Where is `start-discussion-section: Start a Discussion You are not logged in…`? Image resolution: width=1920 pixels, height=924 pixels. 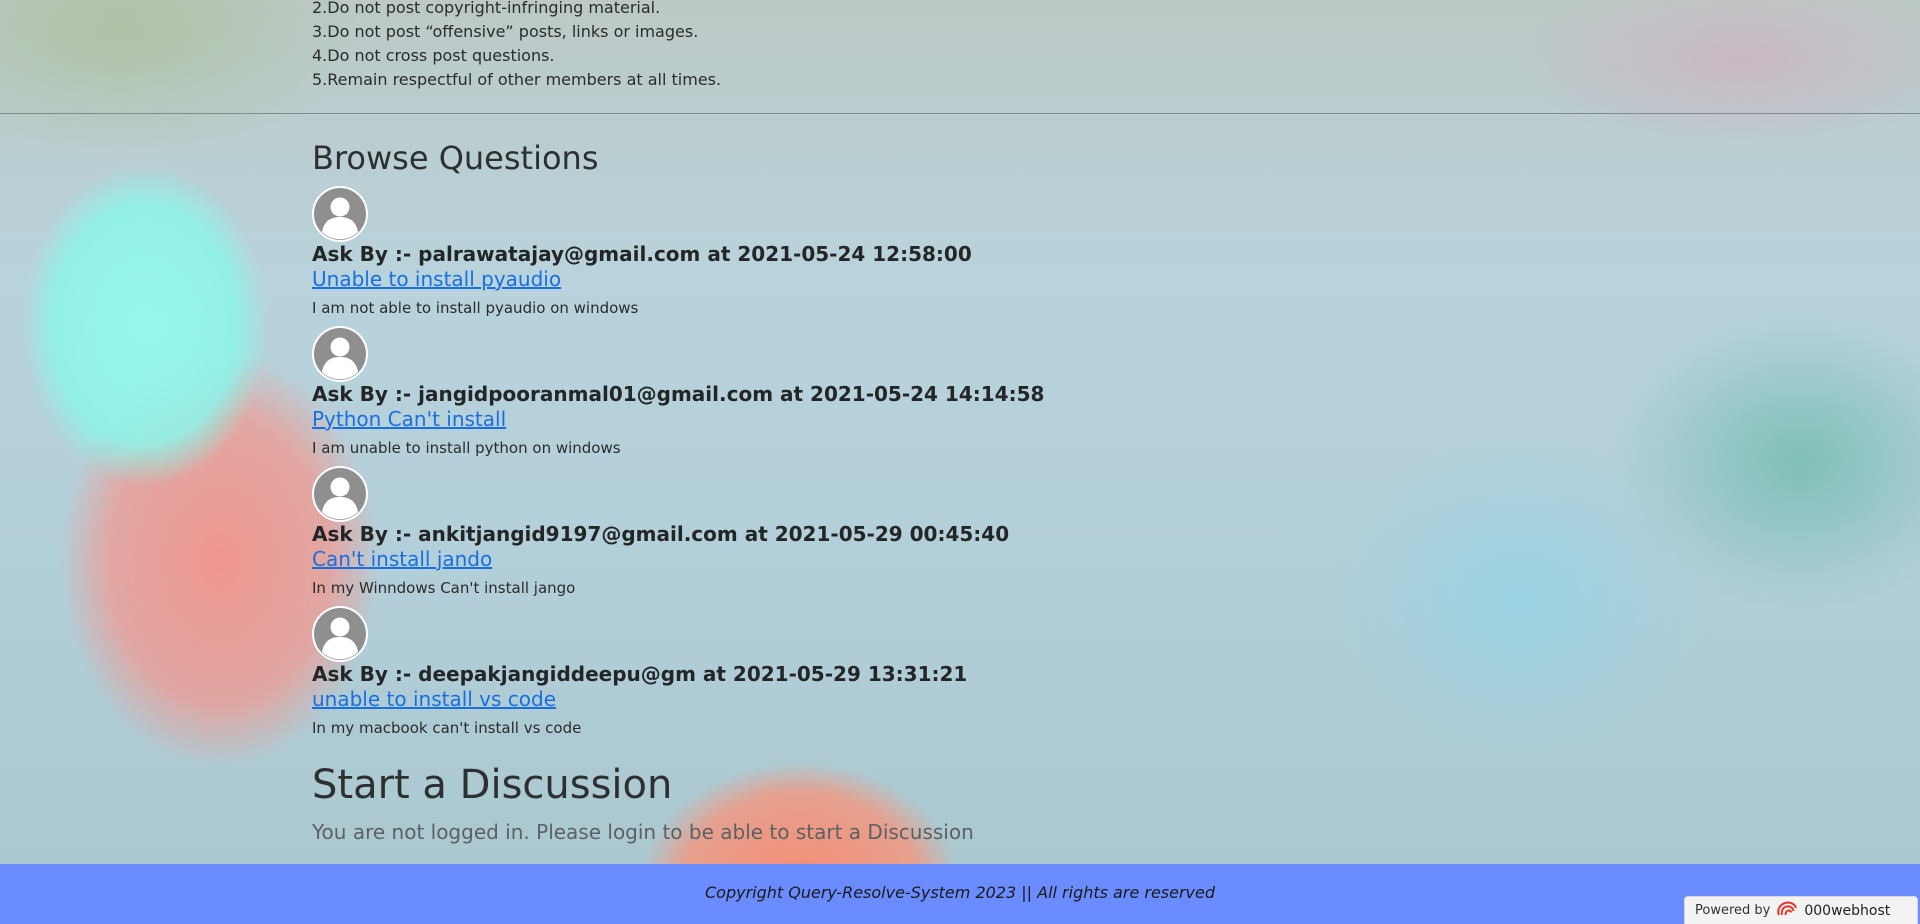 start-discussion-section: Start a Discussion You are not logged in… is located at coordinates (643, 803).